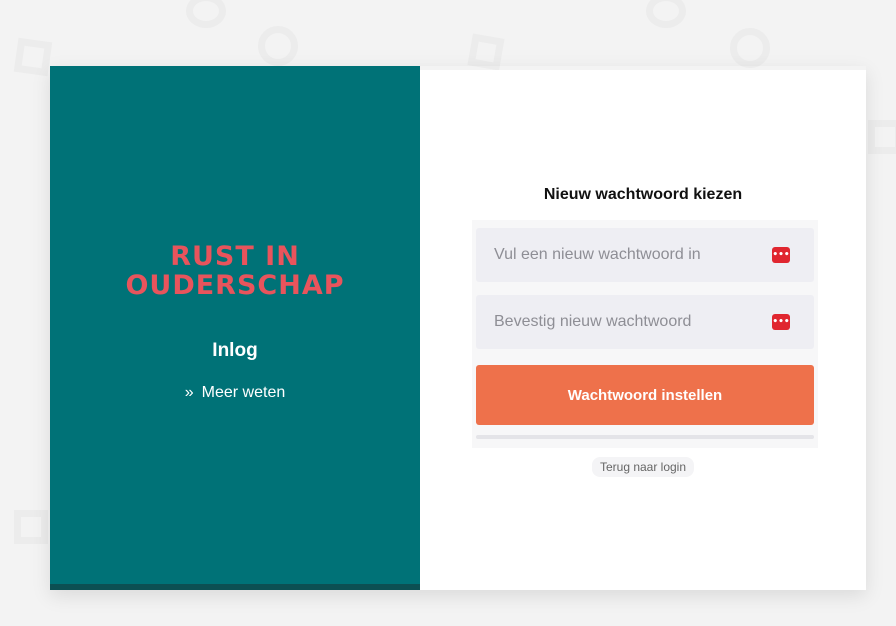 The height and width of the screenshot is (626, 896). I want to click on brand-logo-text: RUST IN OUDERSCHAP, so click(235, 271).